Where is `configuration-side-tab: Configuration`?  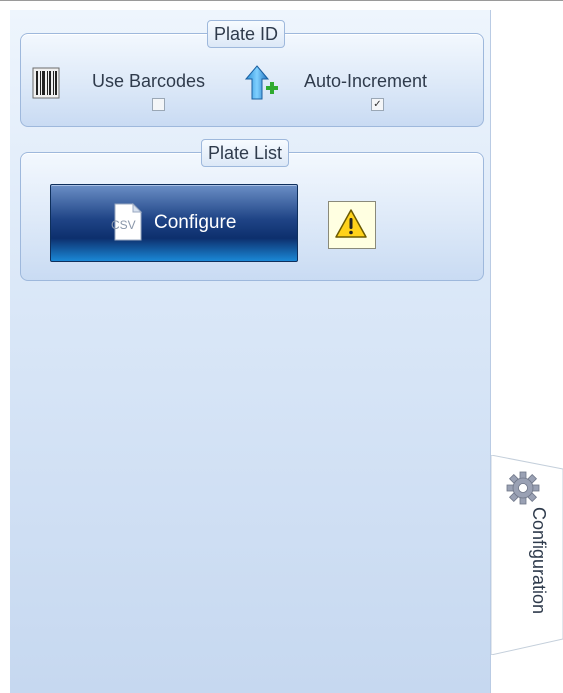 configuration-side-tab: Configuration is located at coordinates (527, 555).